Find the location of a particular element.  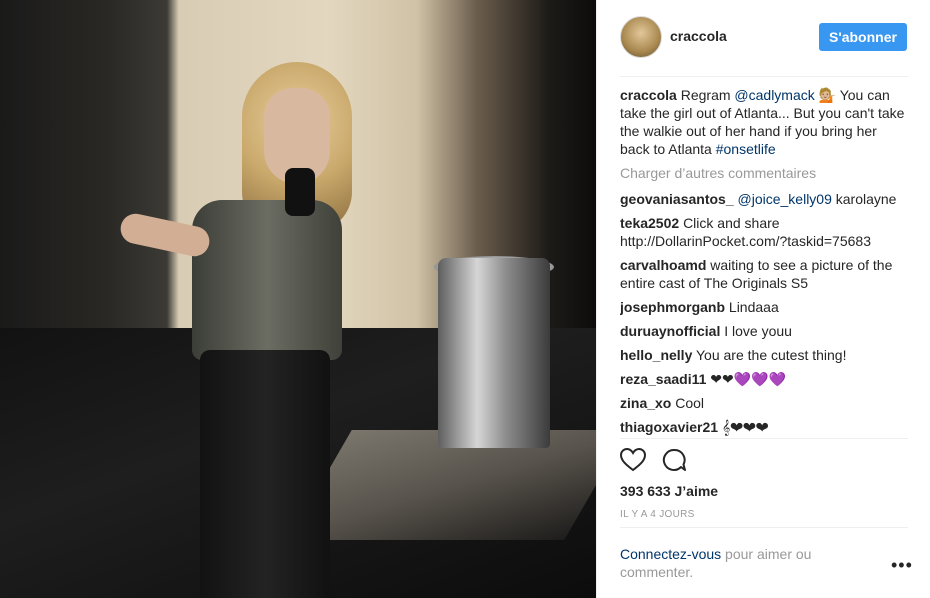

post-timestamp: IL Y A 4 JOURS is located at coordinates (657, 514).